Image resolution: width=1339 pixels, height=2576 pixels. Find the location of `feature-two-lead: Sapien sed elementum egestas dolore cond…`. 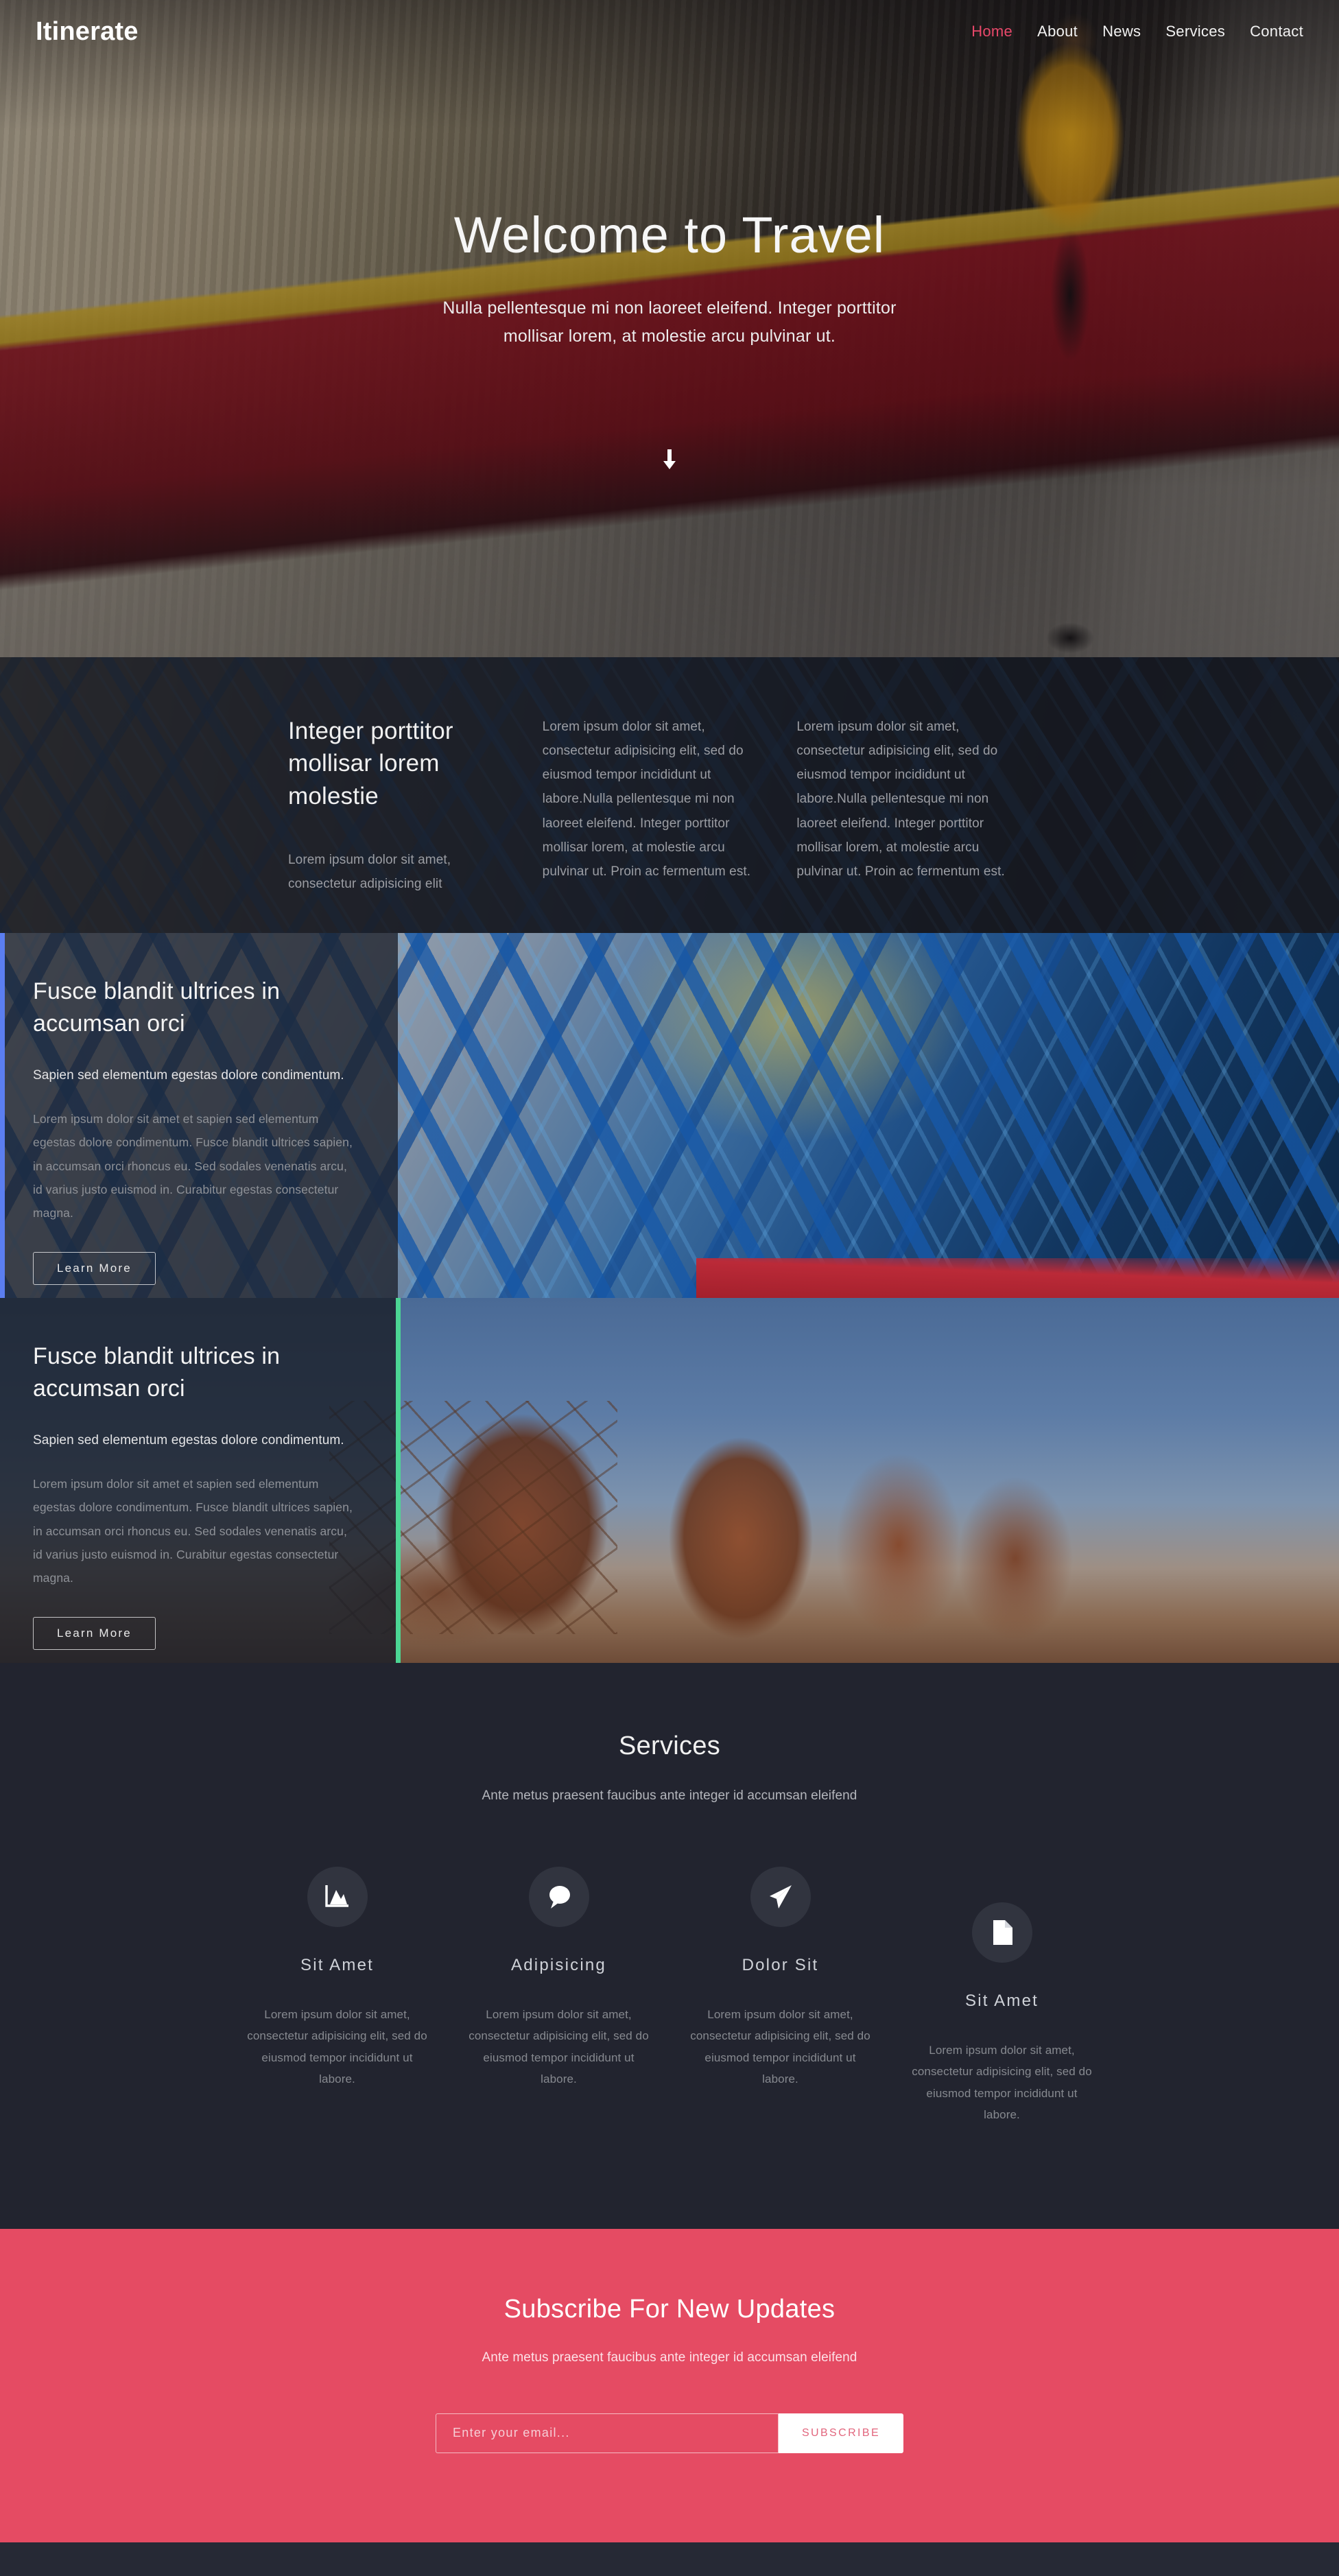

feature-two-lead: Sapien sed elementum egestas dolore cond… is located at coordinates (188, 1439).